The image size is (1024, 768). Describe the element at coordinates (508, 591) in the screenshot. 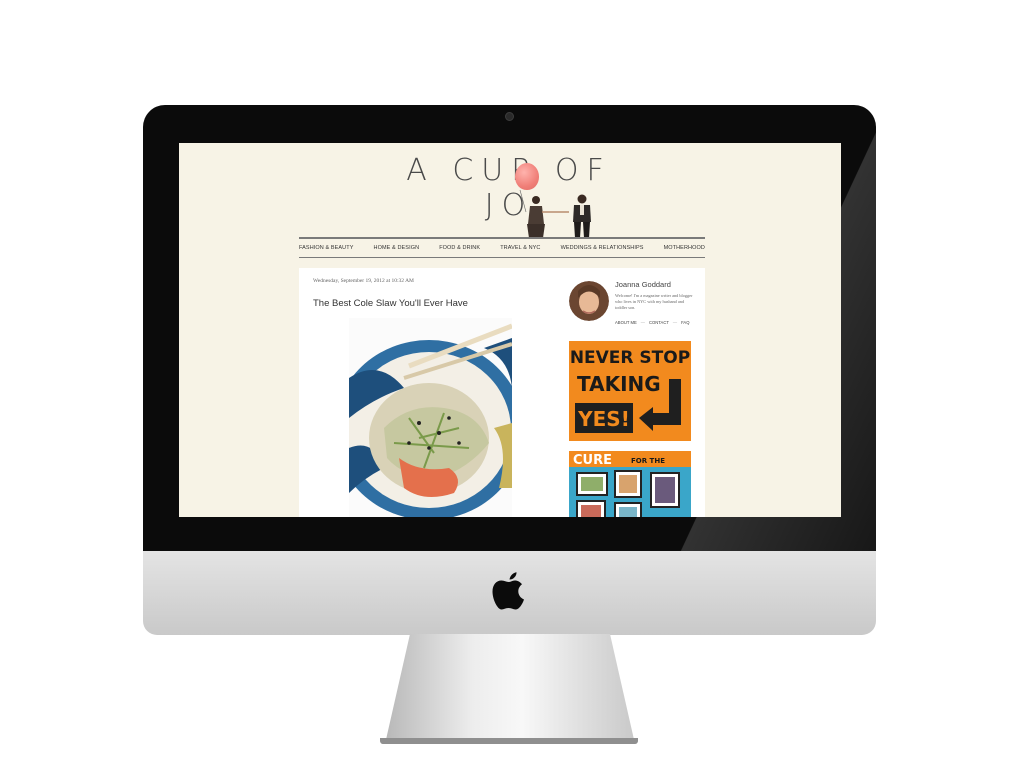

I see `apple-logo-icon` at that location.